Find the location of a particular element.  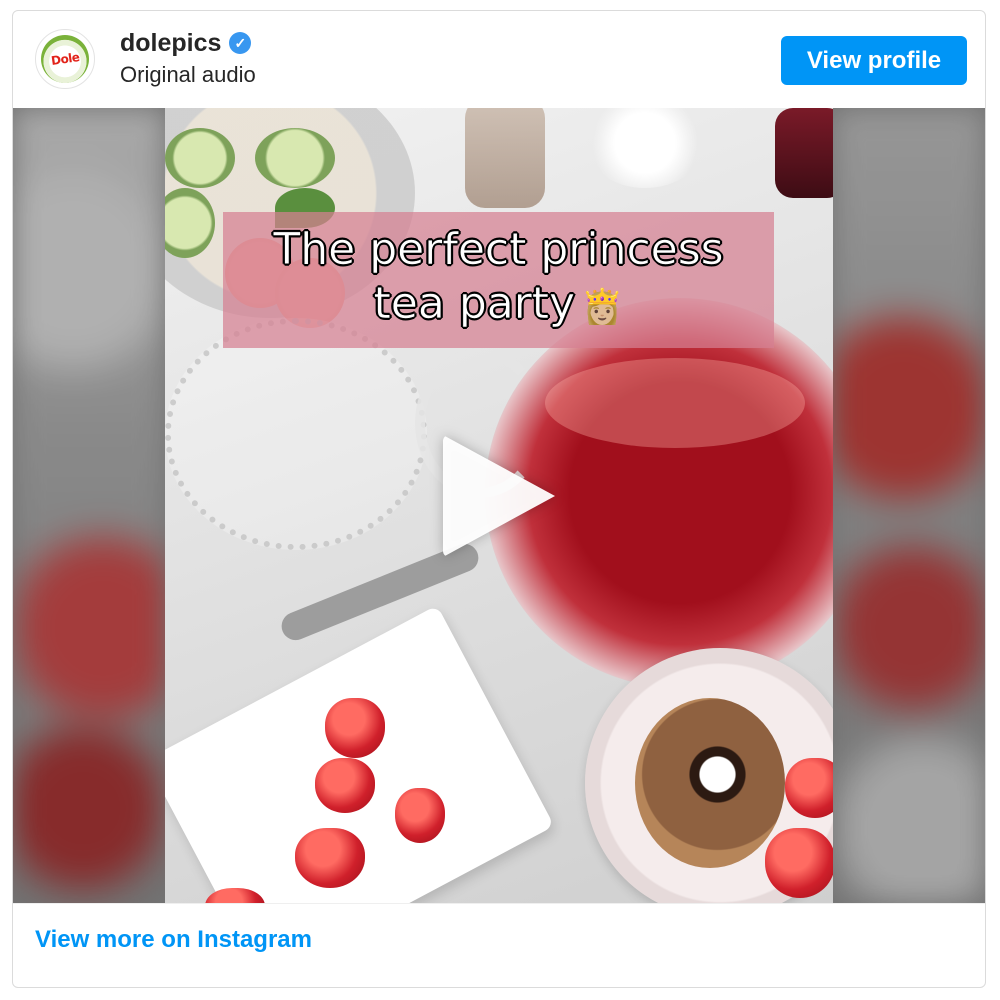

play-icon is located at coordinates (499, 496).